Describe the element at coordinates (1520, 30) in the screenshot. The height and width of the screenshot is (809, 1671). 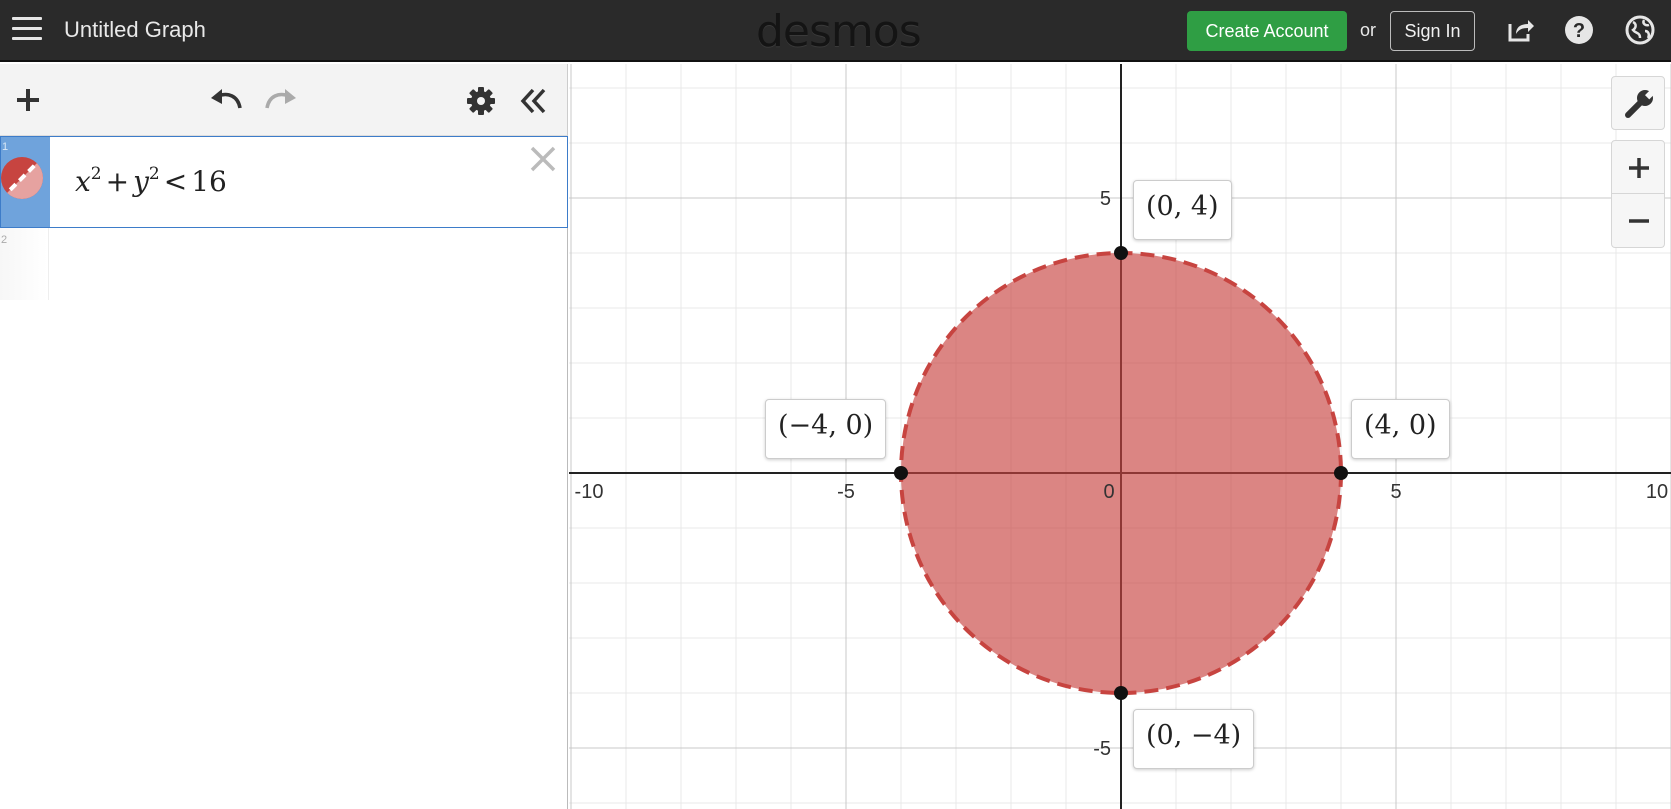
I see `share-icon` at that location.